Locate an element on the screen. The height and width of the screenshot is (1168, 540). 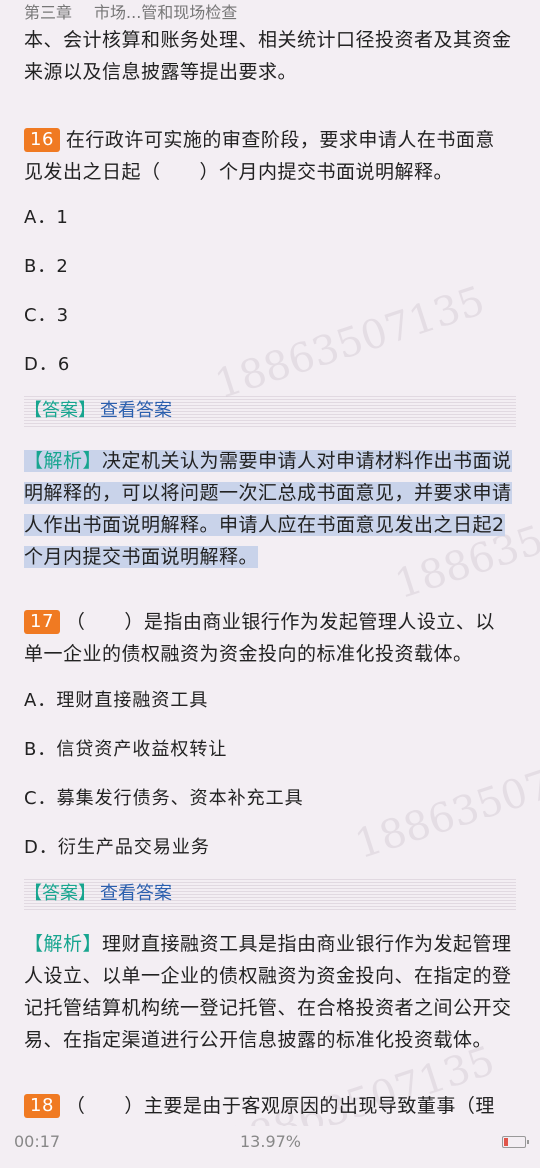
question-18: 18 （ ）主要是由于客观原因的出现导致董事（理 is located at coordinates (270, 1108).